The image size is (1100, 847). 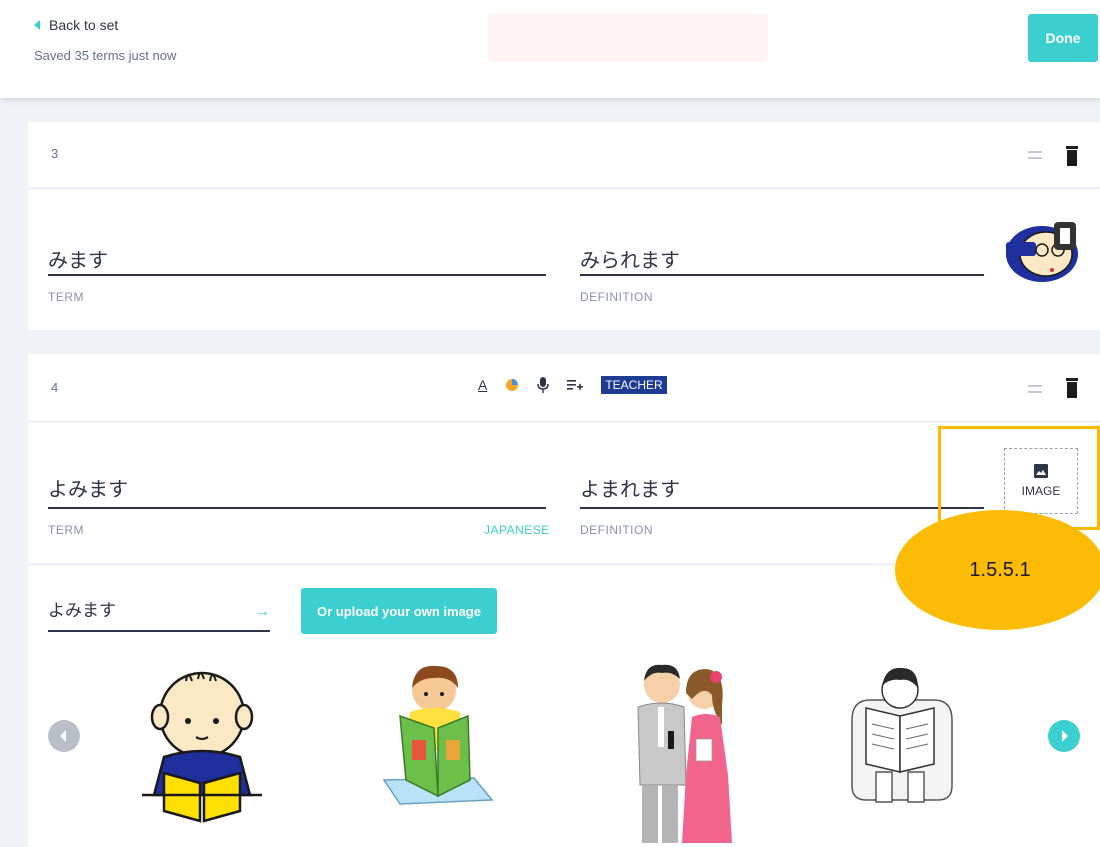 What do you see at coordinates (628, 38) in the screenshot?
I see `set-title-area` at bounding box center [628, 38].